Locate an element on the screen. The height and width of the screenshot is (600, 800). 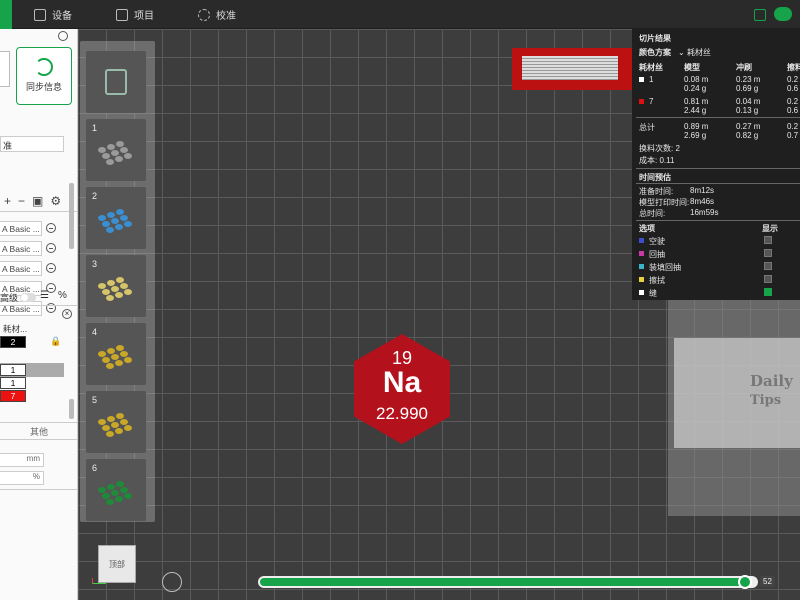
axis-gizmo is located at coordinates (99, 581).